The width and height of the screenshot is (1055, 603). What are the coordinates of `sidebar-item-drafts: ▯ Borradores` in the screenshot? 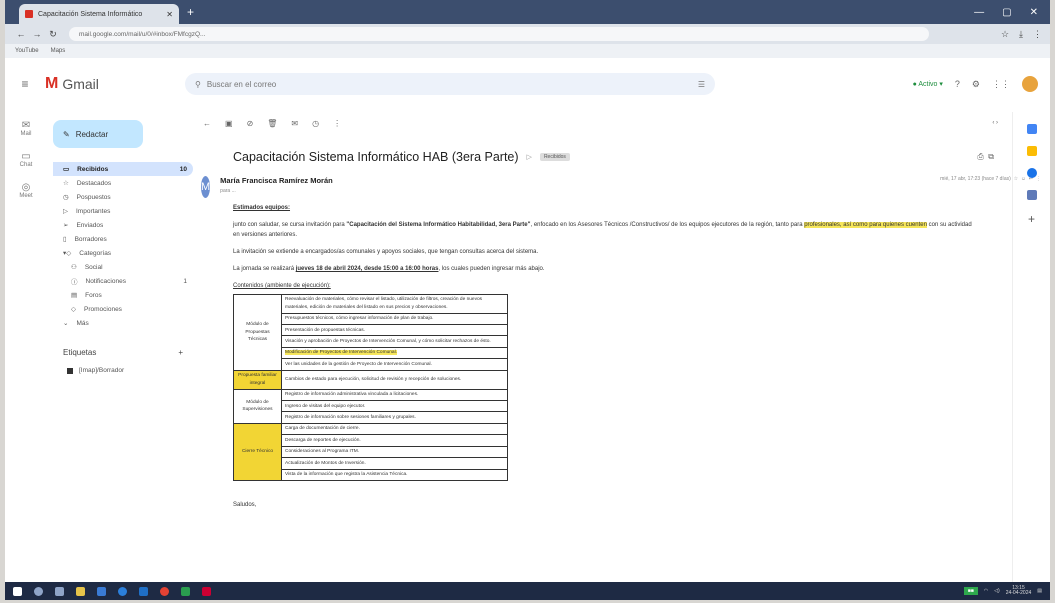 It's located at (123, 239).